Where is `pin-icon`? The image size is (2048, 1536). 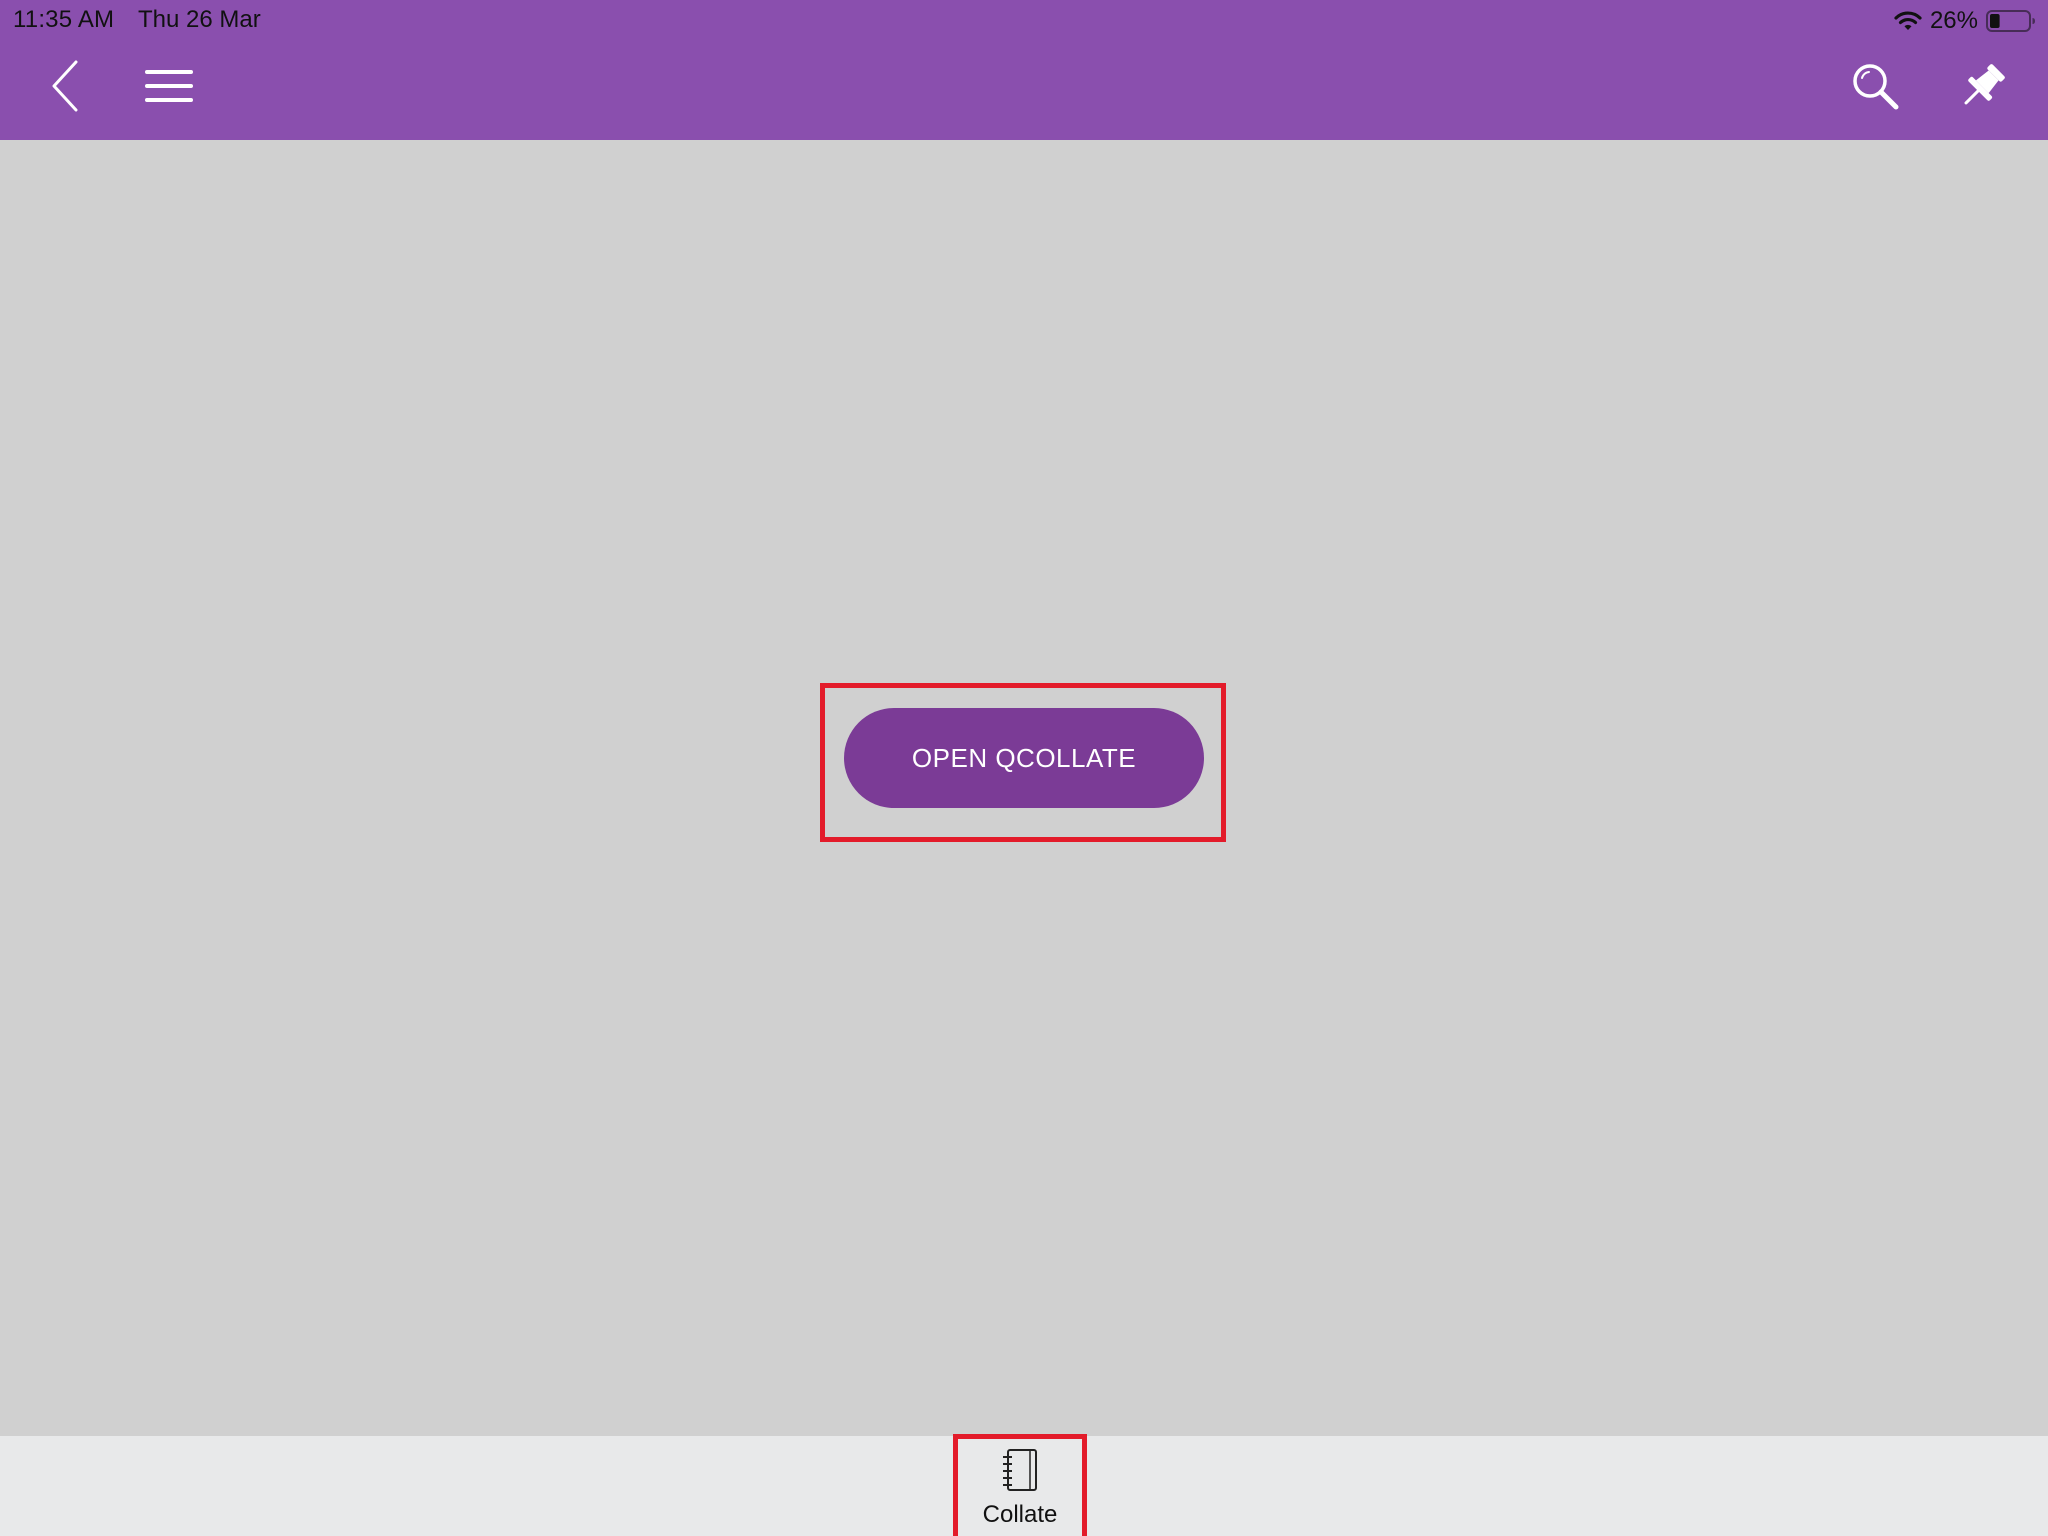 pin-icon is located at coordinates (1983, 88).